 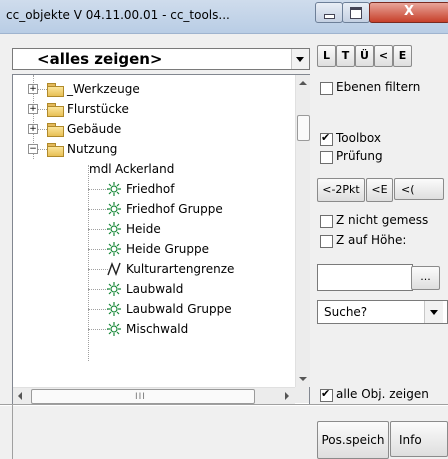 I want to click on z-auf-hoehe-label: Z auf Höhe:, so click(x=371, y=240).